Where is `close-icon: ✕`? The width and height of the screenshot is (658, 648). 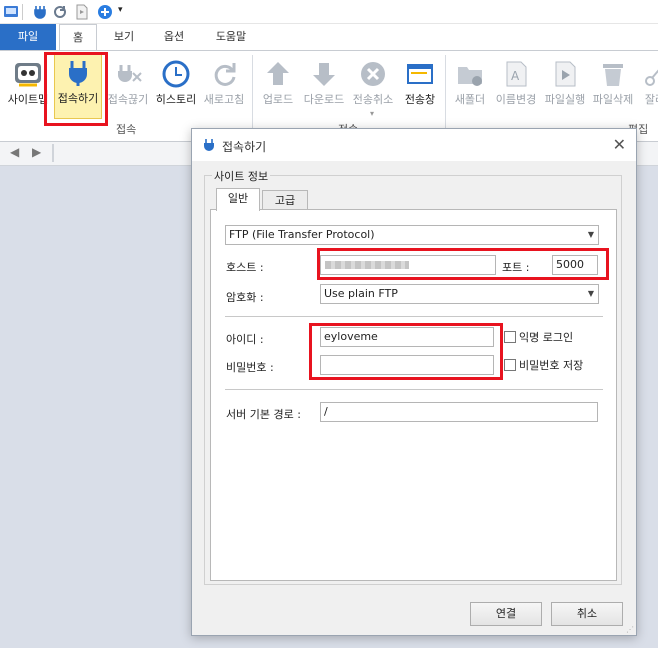
close-icon: ✕ is located at coordinates (619, 144).